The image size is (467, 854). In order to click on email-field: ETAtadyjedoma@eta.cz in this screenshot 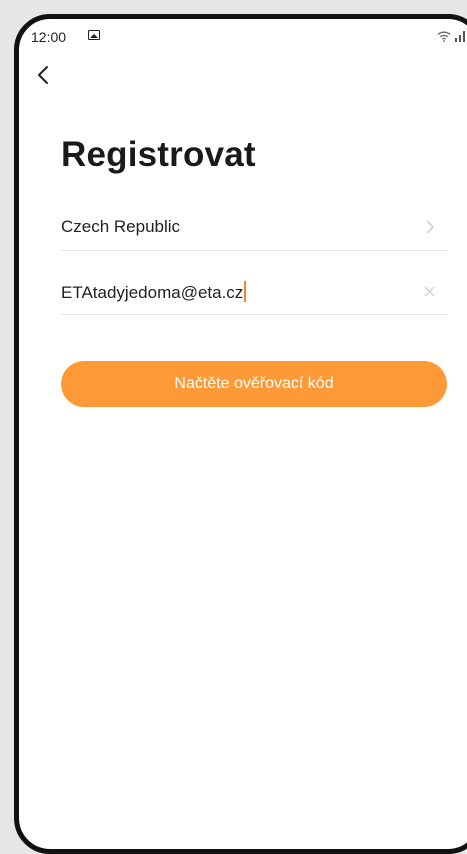, I will do `click(254, 293)`.